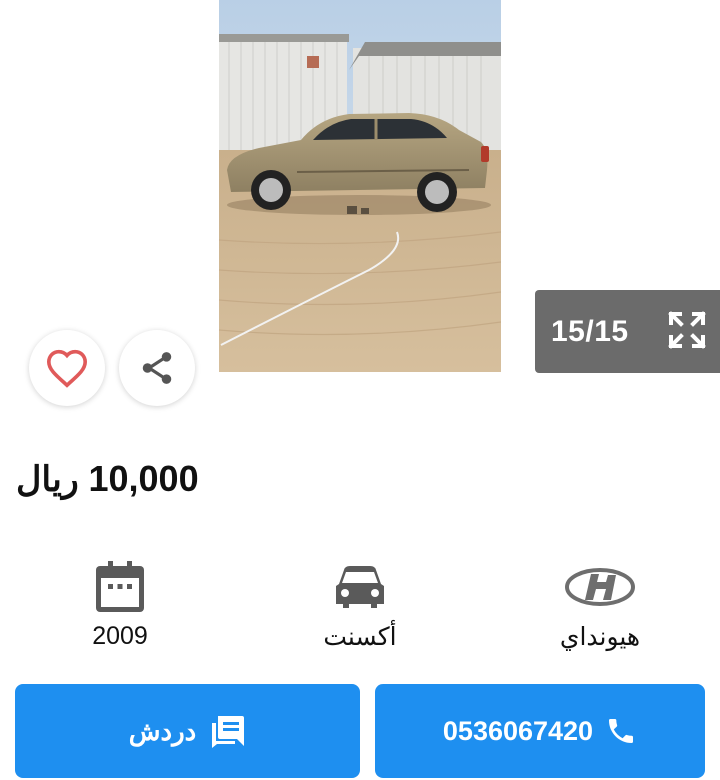 This screenshot has height=780, width=720. What do you see at coordinates (621, 731) in the screenshot?
I see `phone-icon` at bounding box center [621, 731].